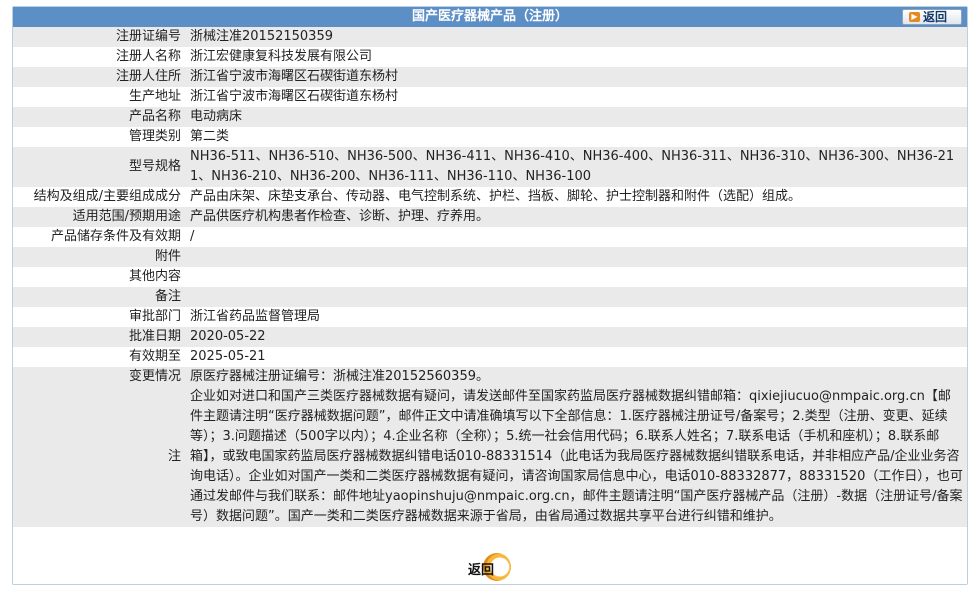 This screenshot has height=596, width=977. I want to click on field-value: 2025-05-21, so click(576, 357).